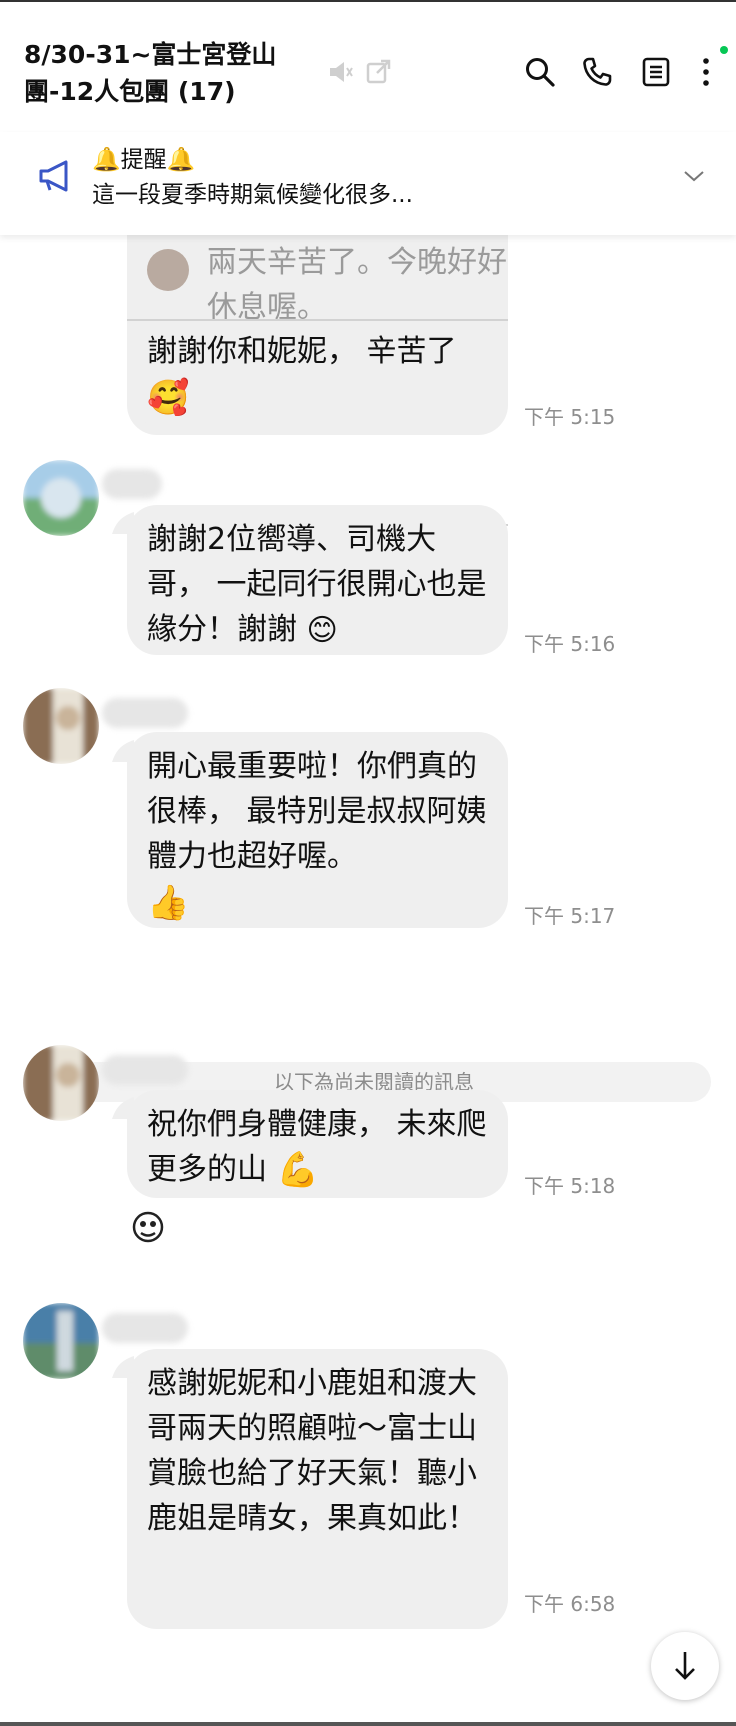 The image size is (736, 1726). What do you see at coordinates (570, 1186) in the screenshot?
I see `message-time: 下午 5:18` at bounding box center [570, 1186].